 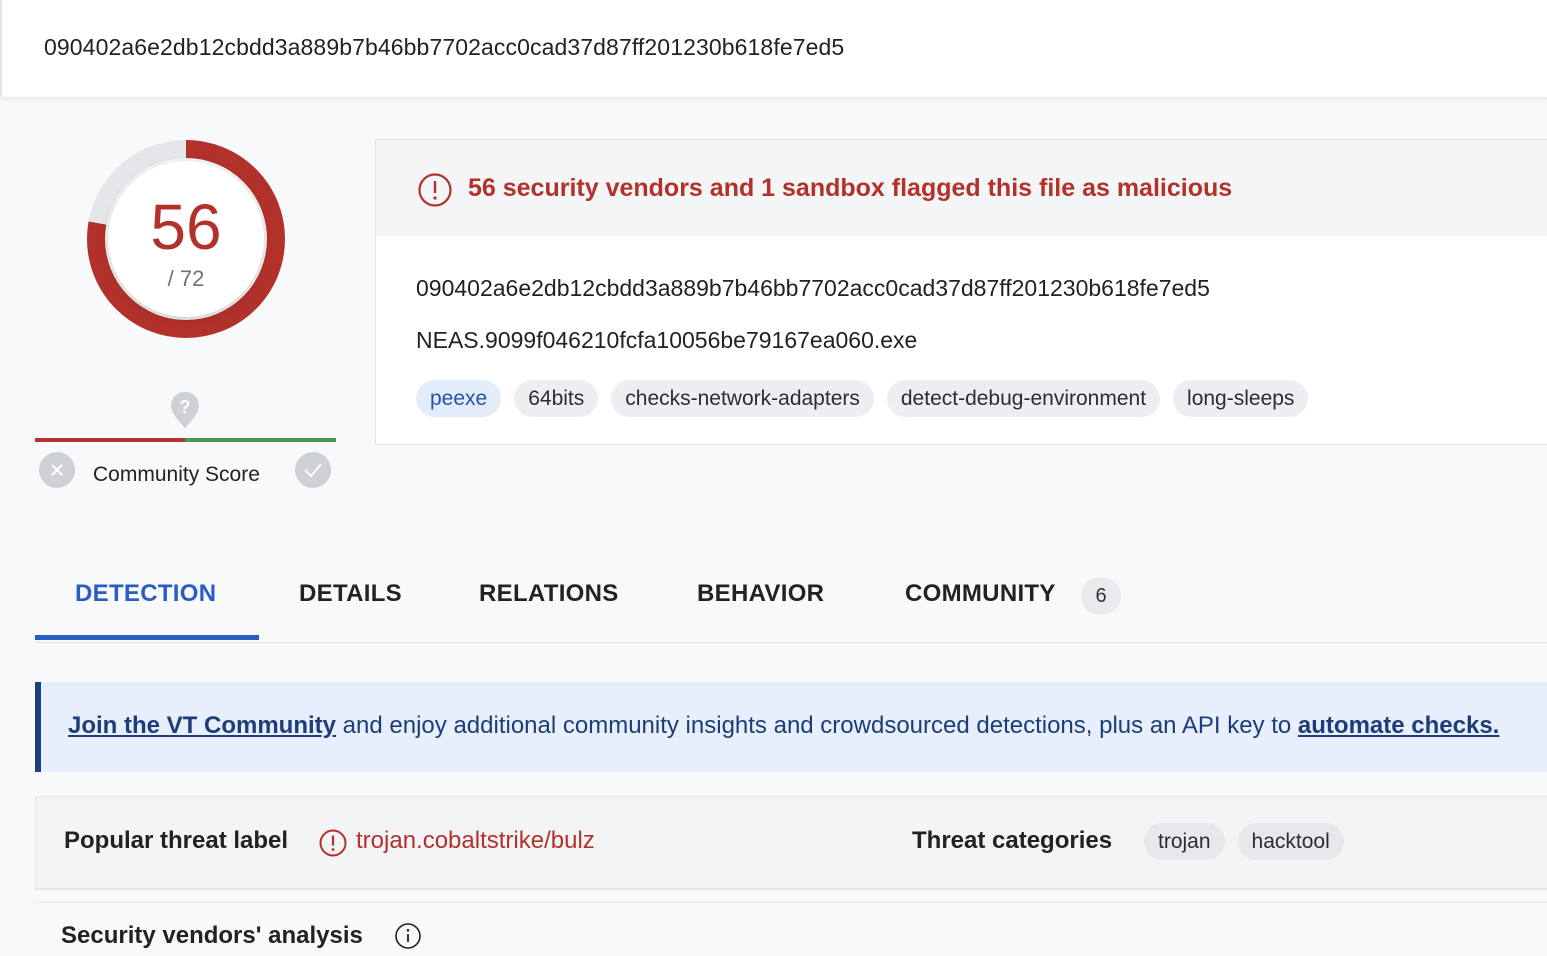 What do you see at coordinates (260, 440) in the screenshot?
I see `community-score-good-bar` at bounding box center [260, 440].